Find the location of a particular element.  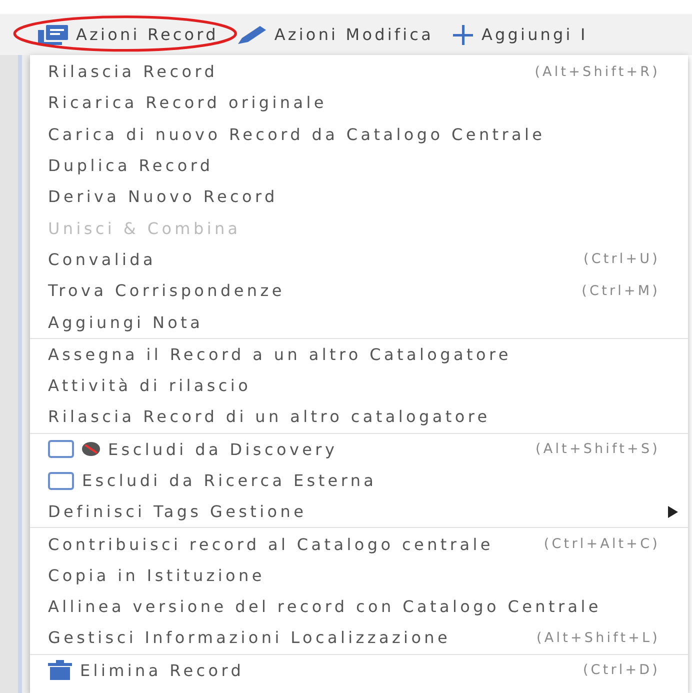

menu-item: Carica di nuovo Record da Catalogo Centrale is located at coordinates (359, 134).